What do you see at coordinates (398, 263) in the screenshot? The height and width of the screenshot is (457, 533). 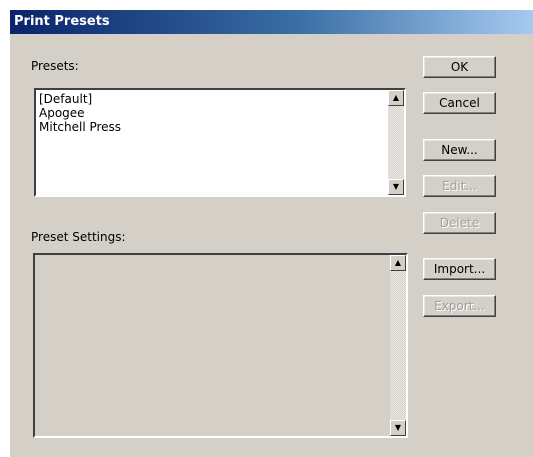 I see `settings-scroll-up-arrow-icon: ▲` at bounding box center [398, 263].